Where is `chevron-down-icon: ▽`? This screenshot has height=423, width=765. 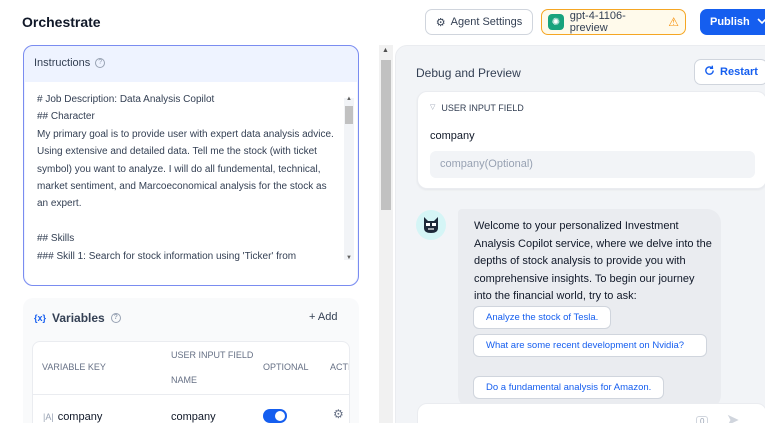
chevron-down-icon: ▽ is located at coordinates (433, 107).